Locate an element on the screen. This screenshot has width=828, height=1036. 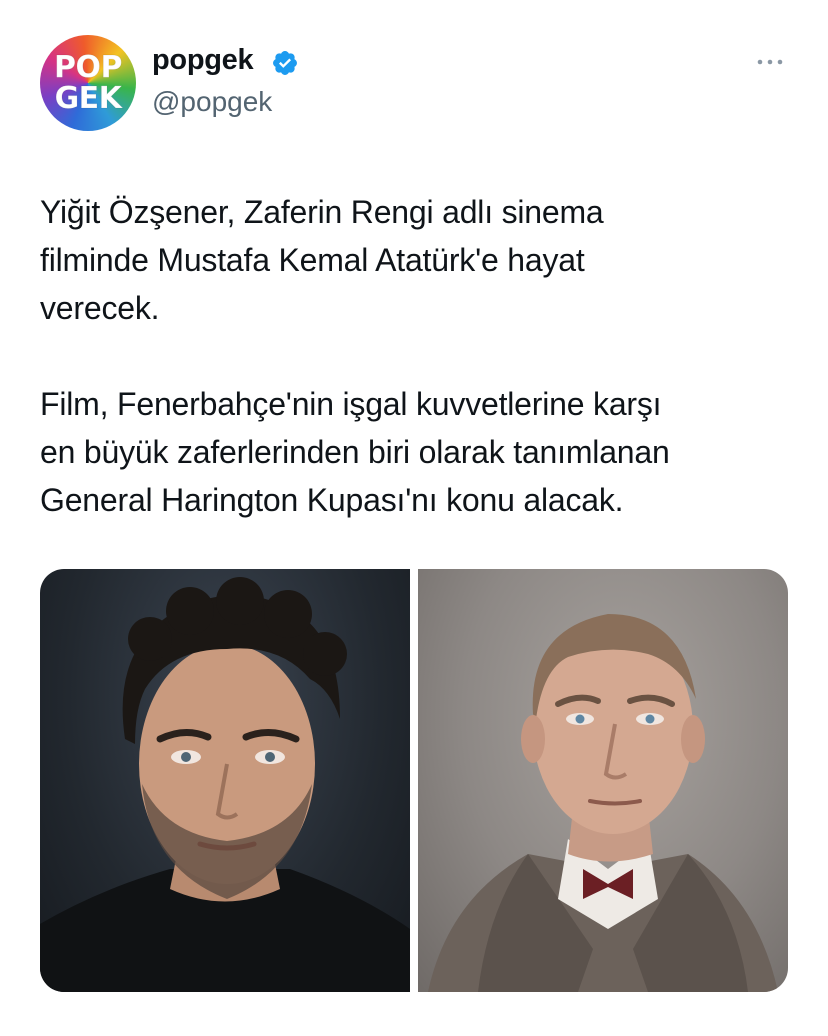
avatar-logo-line-2: GEK is located at coordinates (88, 98).